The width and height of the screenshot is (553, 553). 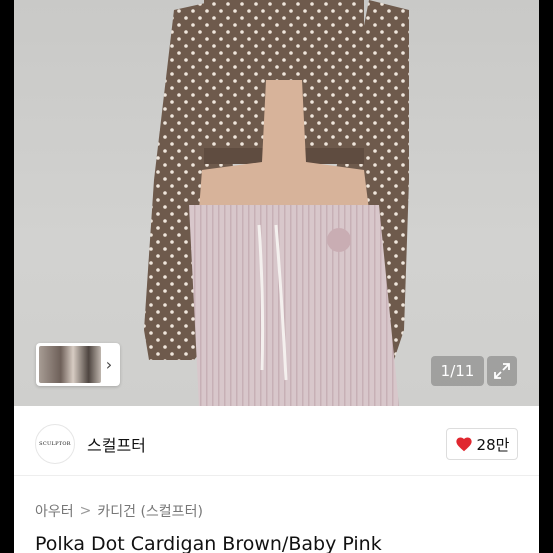 I want to click on seller-name: 스컬프터, so click(x=116, y=444).